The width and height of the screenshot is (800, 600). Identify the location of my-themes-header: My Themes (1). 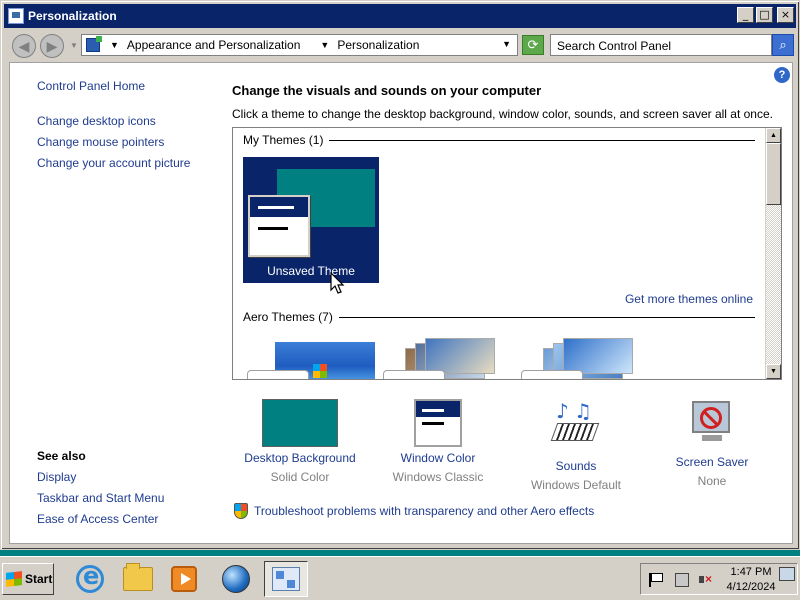
(286, 140).